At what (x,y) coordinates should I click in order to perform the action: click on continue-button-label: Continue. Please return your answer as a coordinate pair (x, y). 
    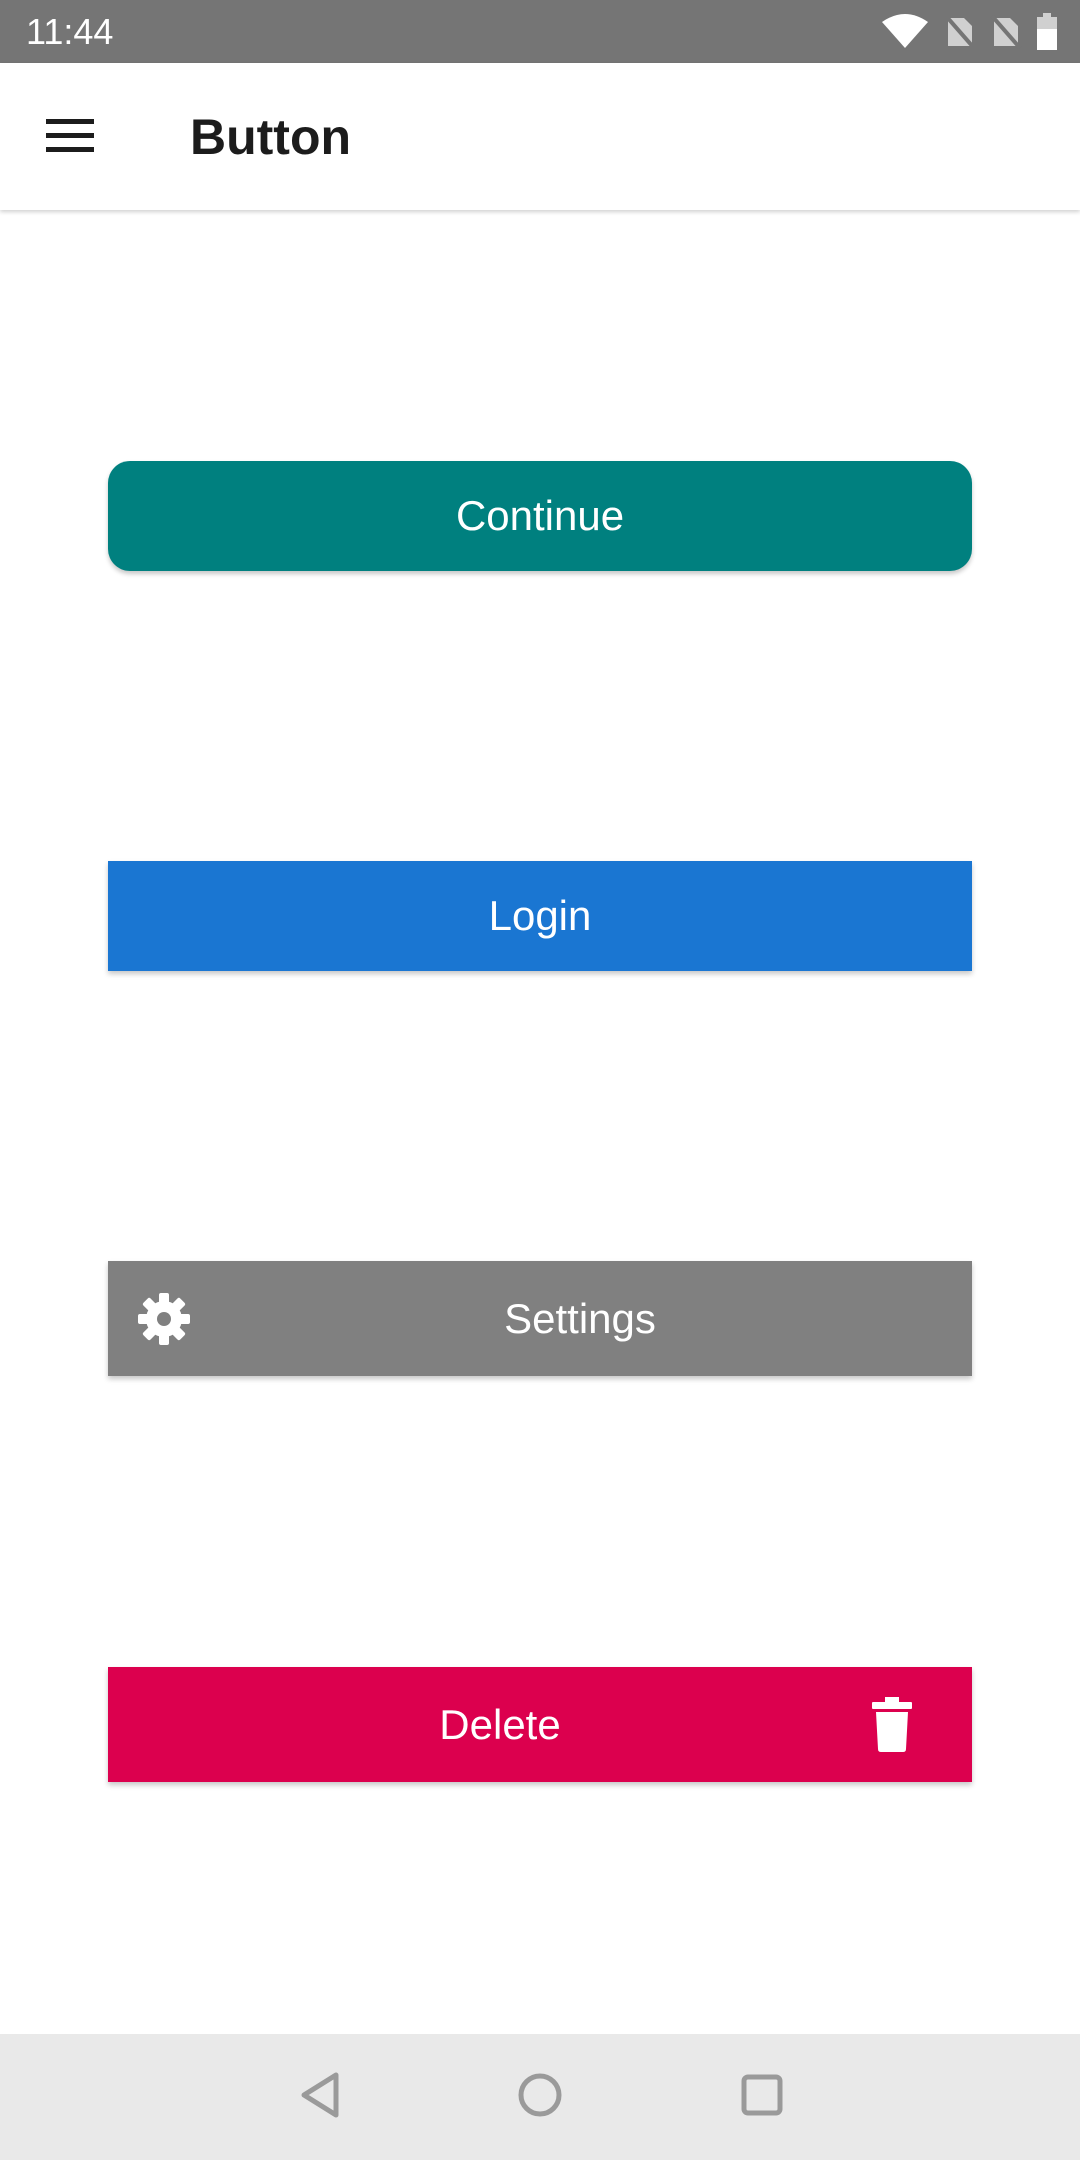
    Looking at the image, I should click on (540, 515).